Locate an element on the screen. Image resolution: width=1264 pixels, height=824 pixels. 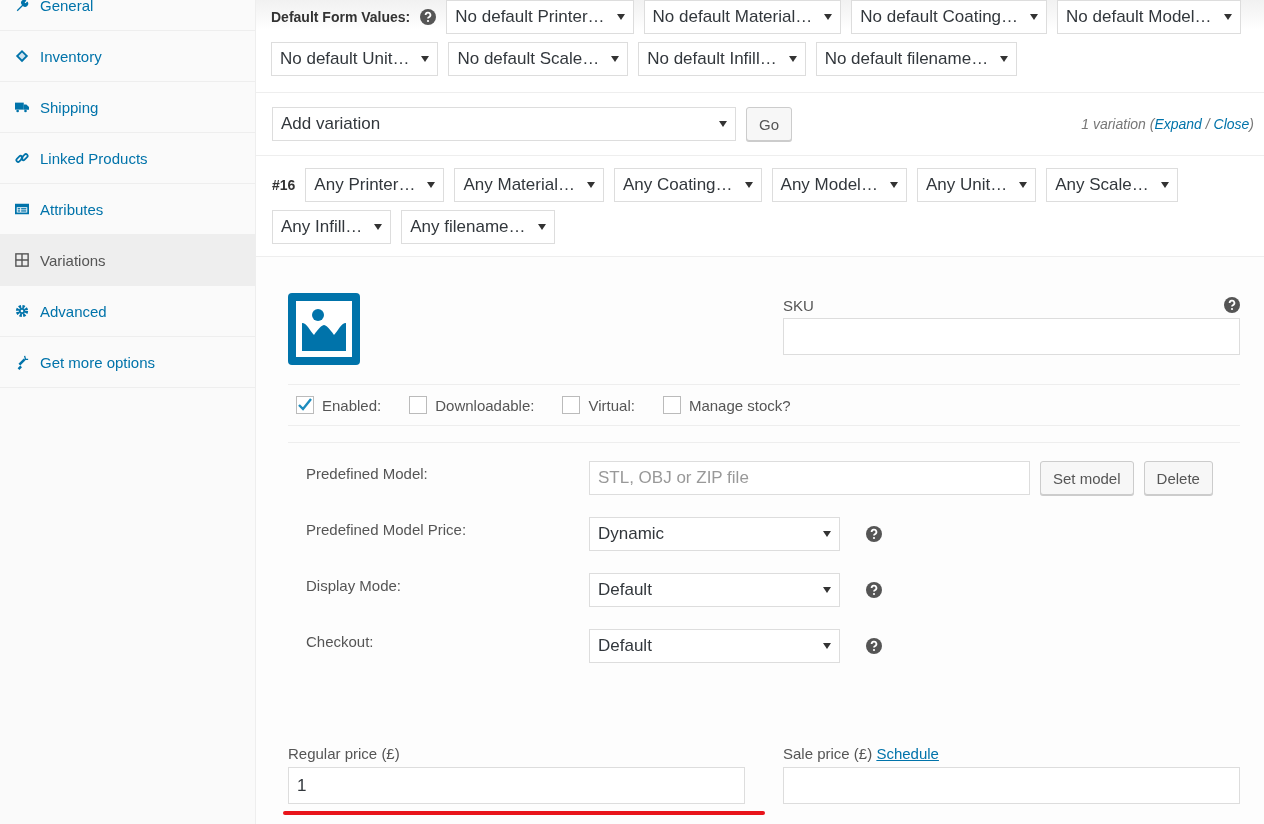
checkbox-label: Virtual: is located at coordinates (611, 405).